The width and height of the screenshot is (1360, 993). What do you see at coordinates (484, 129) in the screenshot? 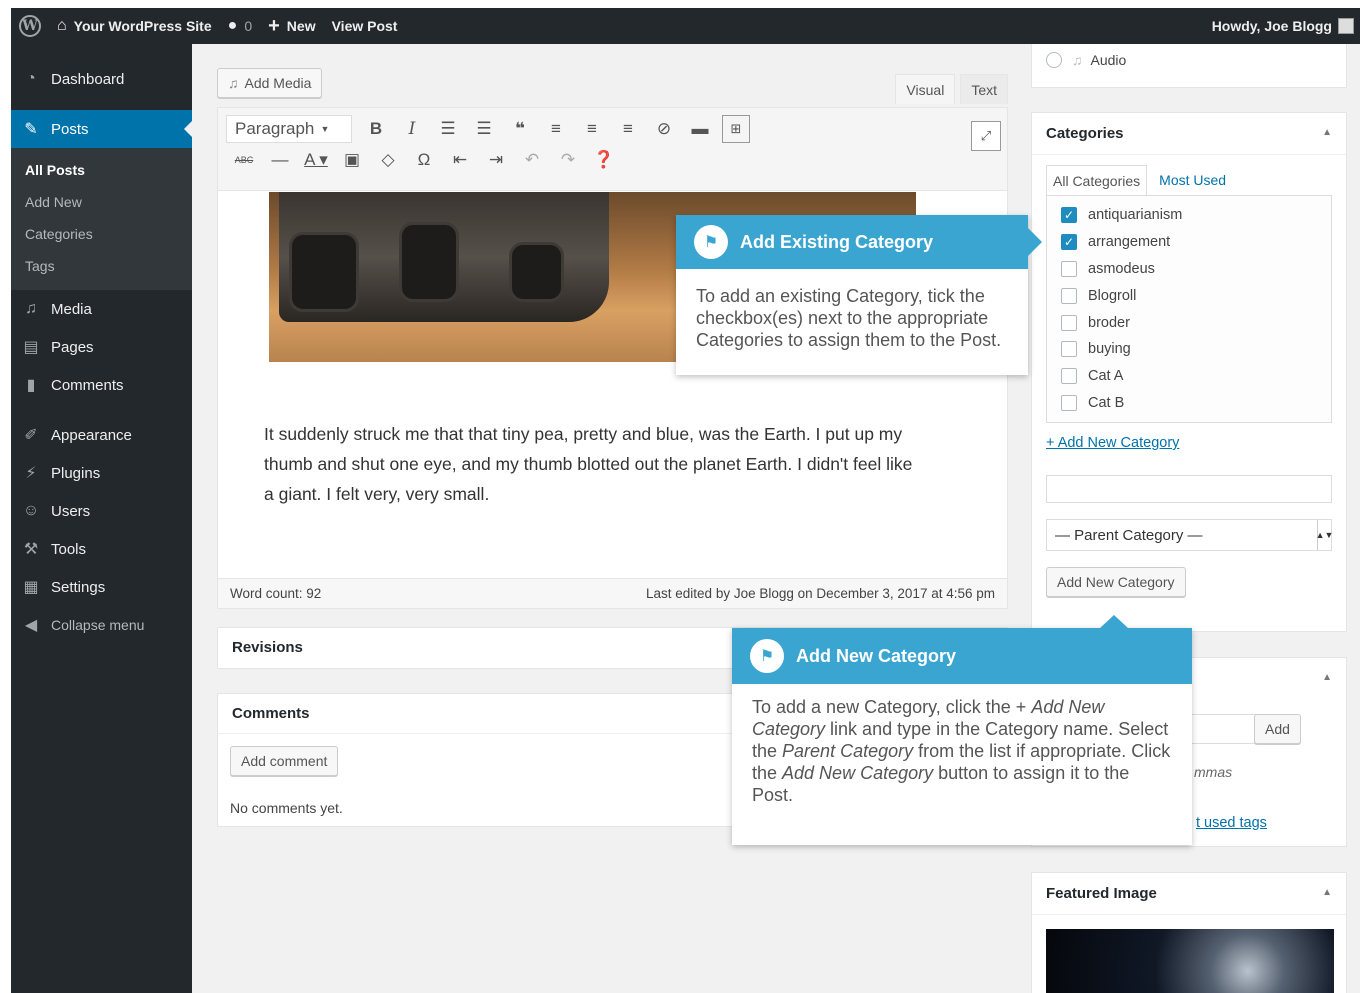
I see `numbered-list-icon: ☰` at bounding box center [484, 129].